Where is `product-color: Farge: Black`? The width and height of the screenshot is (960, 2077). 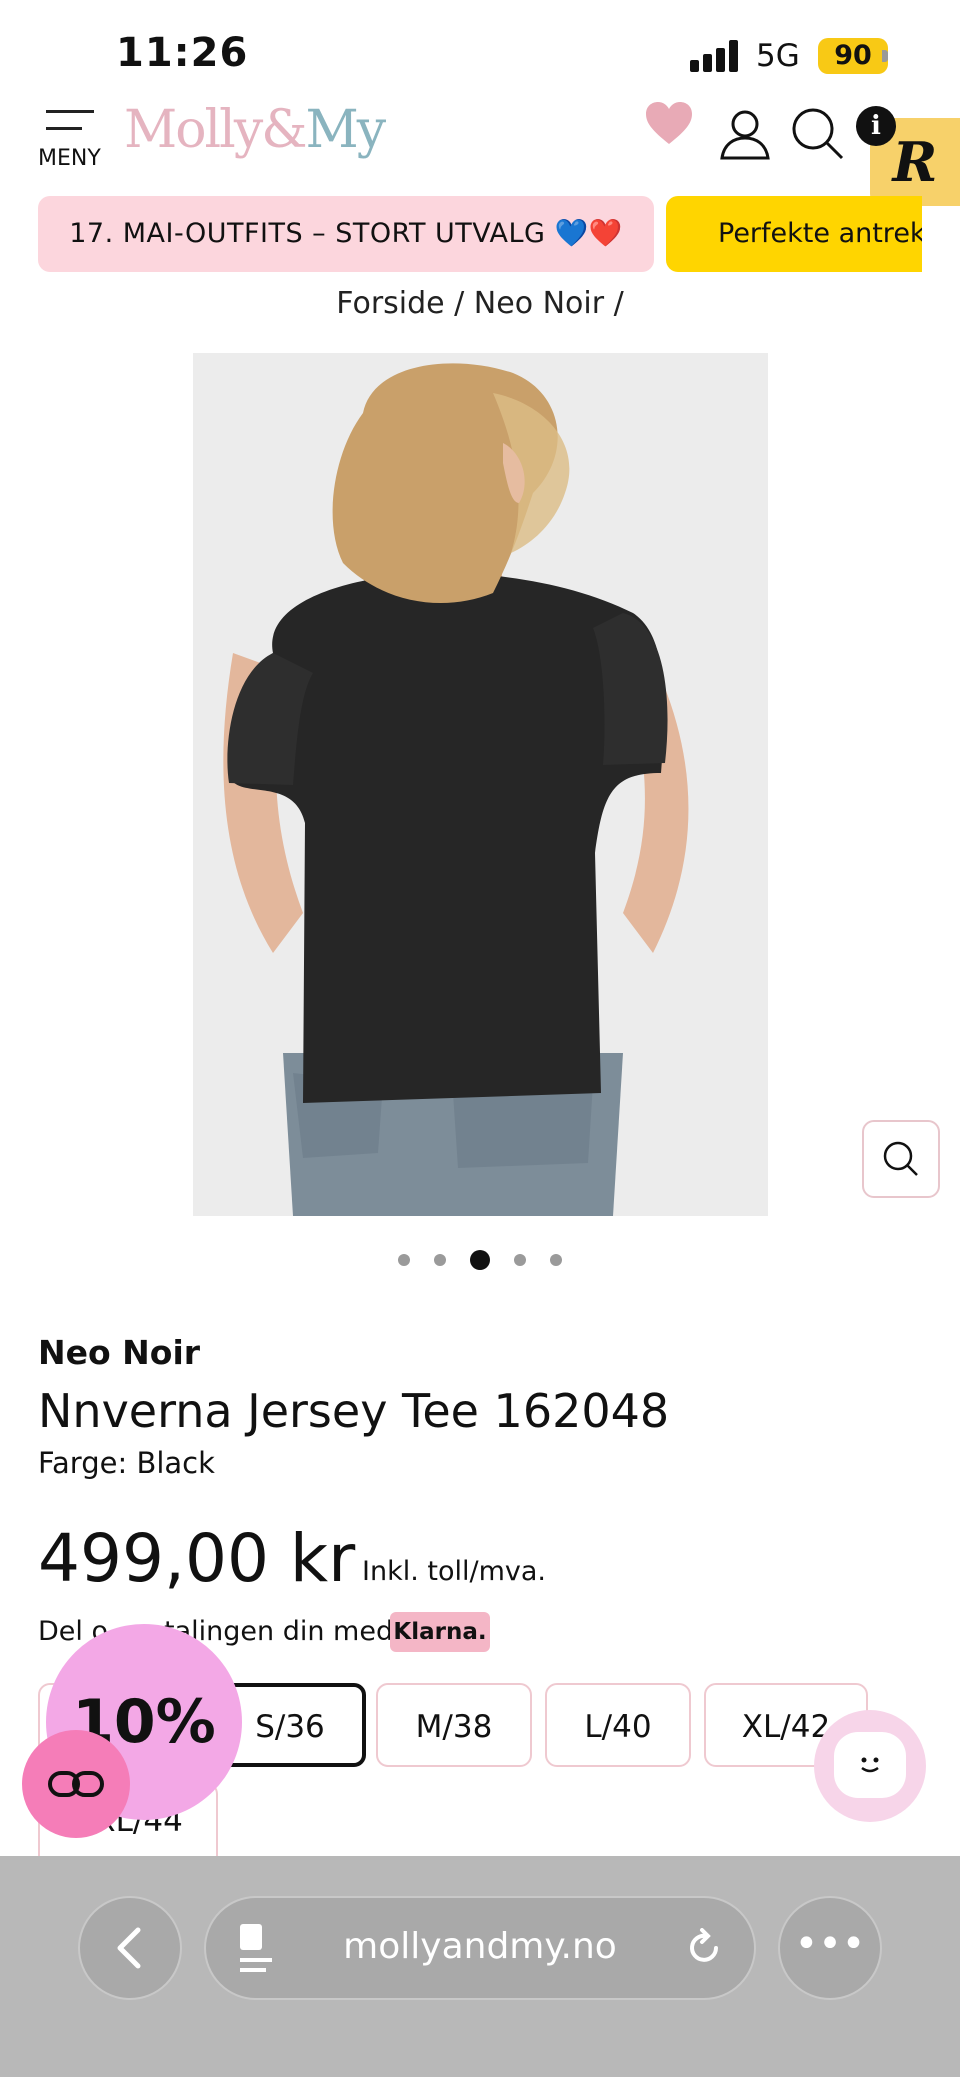 product-color: Farge: Black is located at coordinates (126, 1463).